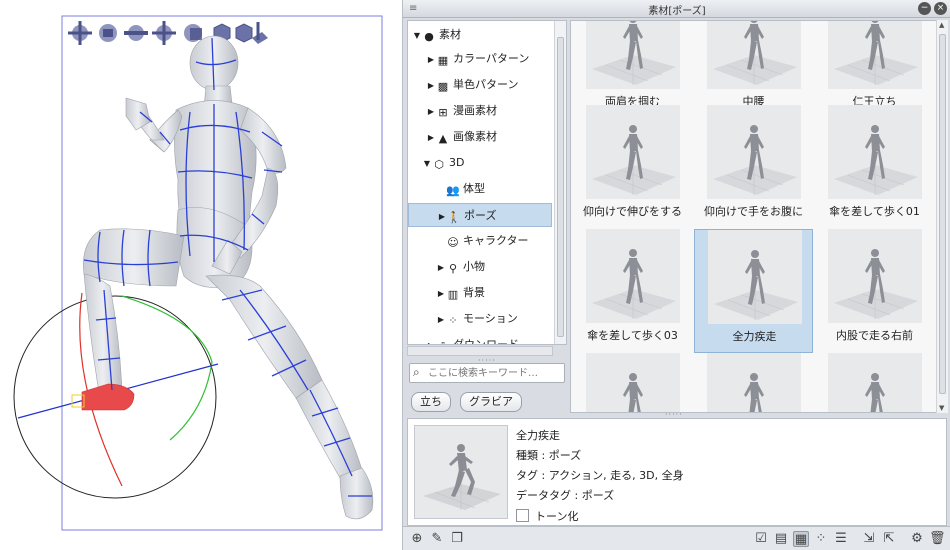 Image resolution: width=950 pixels, height=550 pixels. What do you see at coordinates (821, 539) in the screenshot?
I see `small-thumb-icon: ⁘` at bounding box center [821, 539].